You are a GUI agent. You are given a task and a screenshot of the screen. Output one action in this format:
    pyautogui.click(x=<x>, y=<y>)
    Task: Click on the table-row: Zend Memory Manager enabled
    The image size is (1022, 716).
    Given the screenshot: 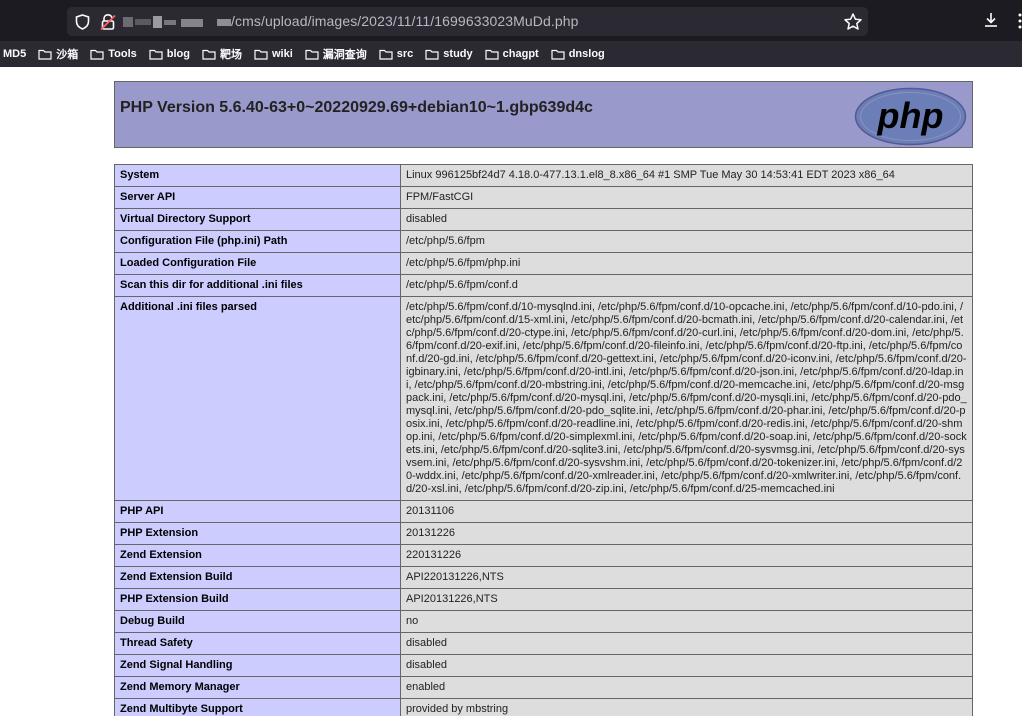 What is the action you would take?
    pyautogui.click(x=543, y=687)
    